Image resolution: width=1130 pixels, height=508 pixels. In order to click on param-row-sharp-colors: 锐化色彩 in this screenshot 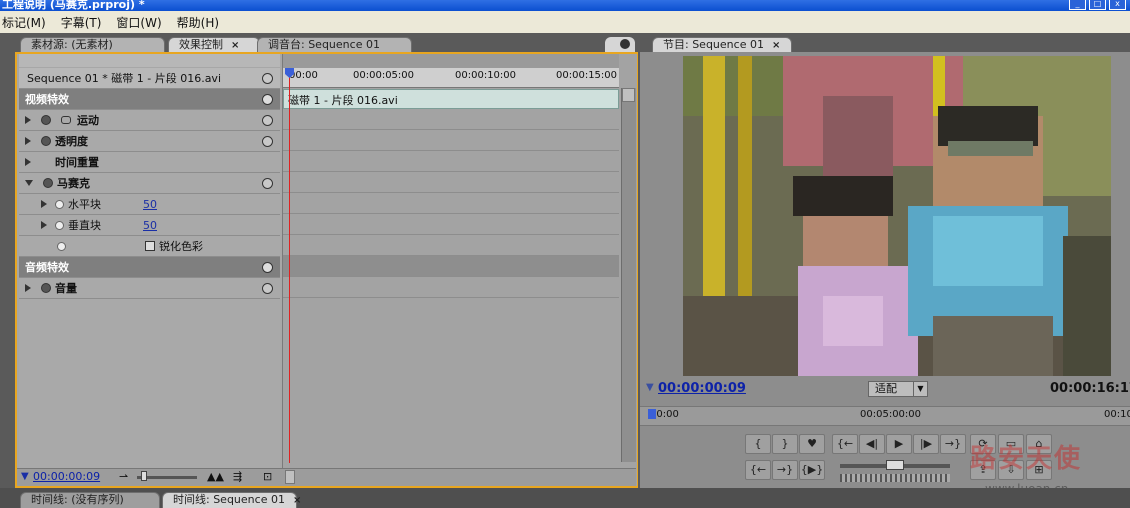, I will do `click(149, 246)`.